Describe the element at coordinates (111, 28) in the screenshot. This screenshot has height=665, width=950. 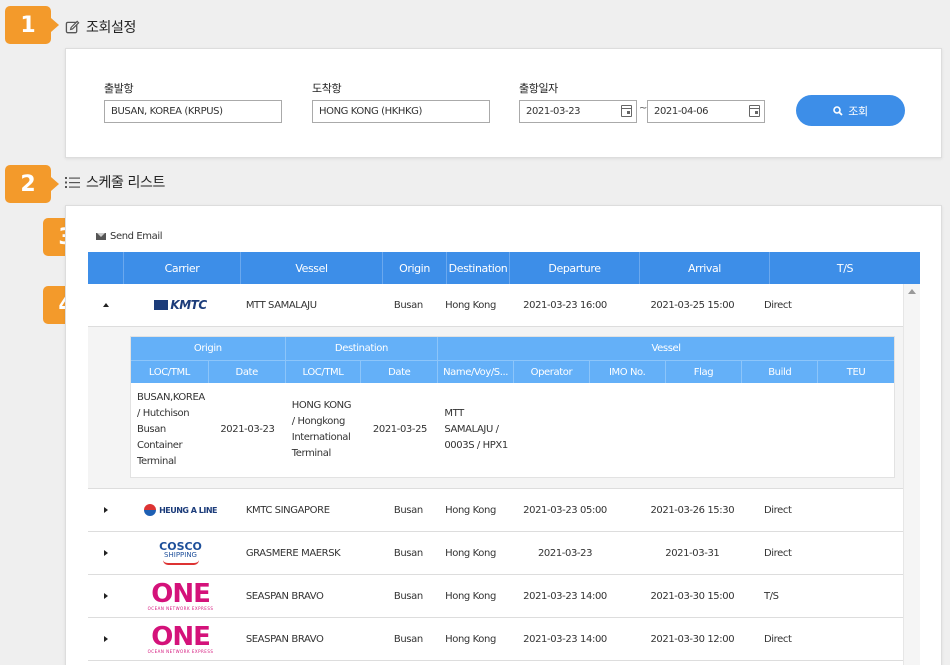
I see `search-settings-title: 조회설정` at that location.